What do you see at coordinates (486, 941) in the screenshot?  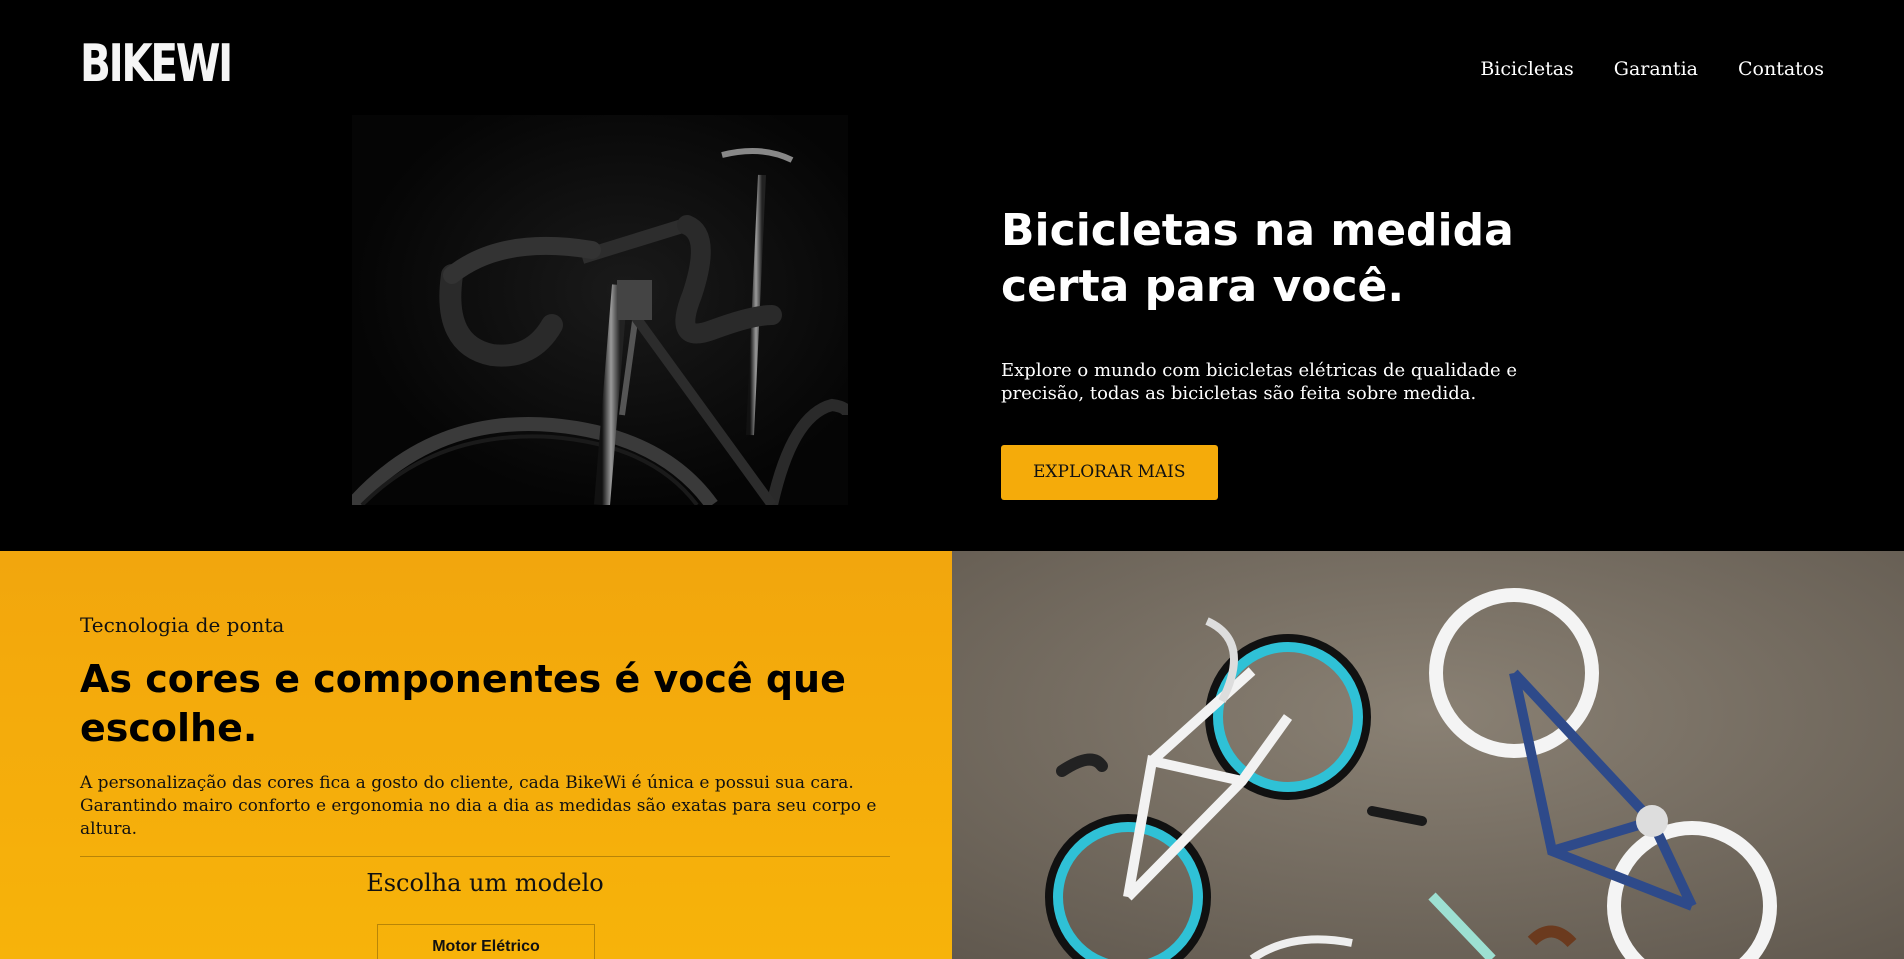 I see `model-option-motor-eletrico: Motor Elétrico` at bounding box center [486, 941].